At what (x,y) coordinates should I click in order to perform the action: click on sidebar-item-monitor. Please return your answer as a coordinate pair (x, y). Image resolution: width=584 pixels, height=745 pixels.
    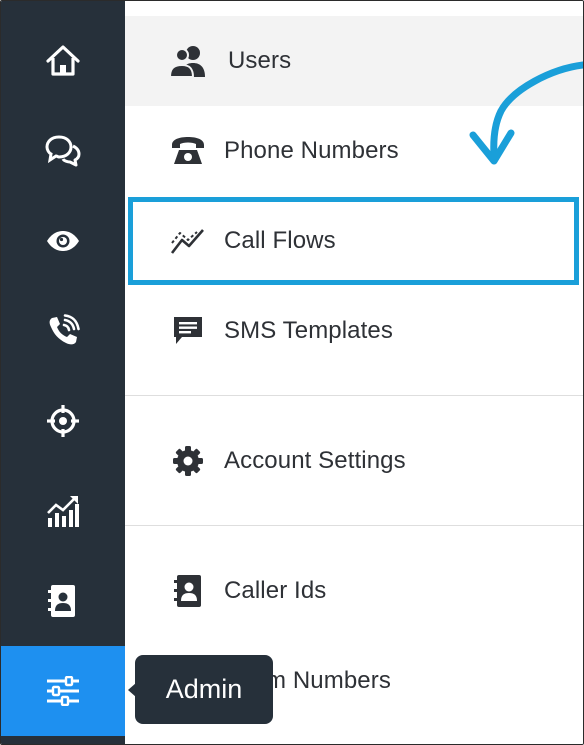
    Looking at the image, I should click on (63, 241).